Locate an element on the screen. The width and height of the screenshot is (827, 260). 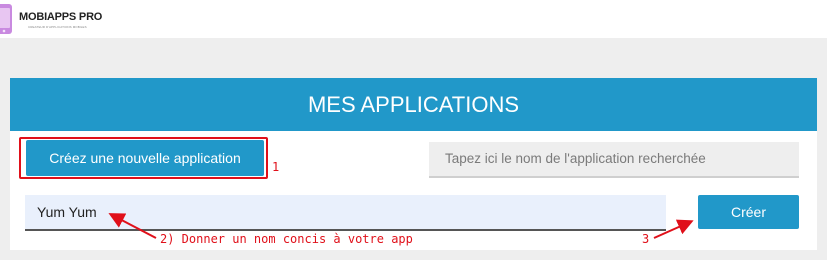
brand-tagline: CREATEUR D'APPLICATIONS MOBILES is located at coordinates (57, 27).